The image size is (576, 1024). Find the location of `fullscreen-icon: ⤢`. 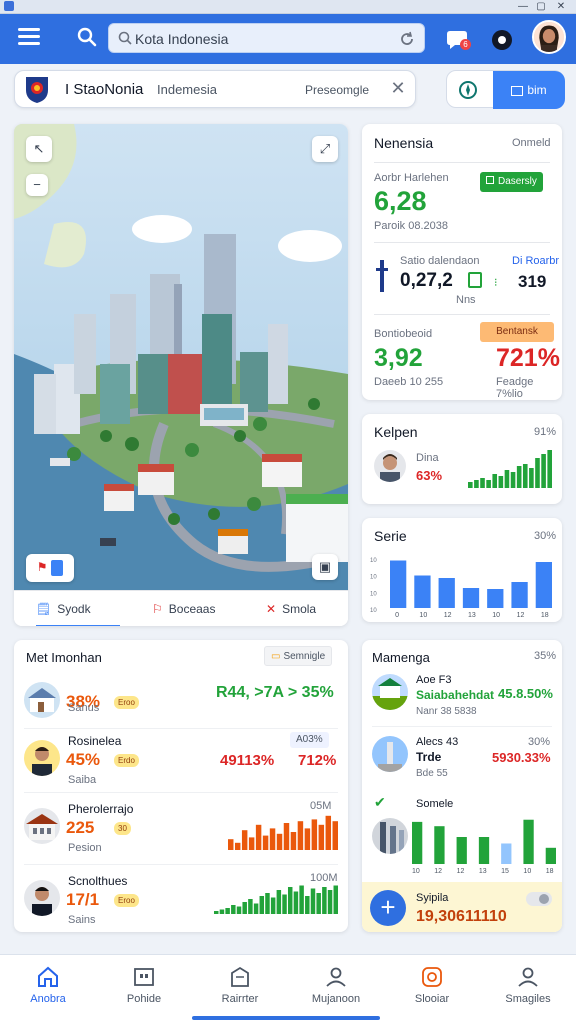

fullscreen-icon: ⤢ is located at coordinates (325, 149).